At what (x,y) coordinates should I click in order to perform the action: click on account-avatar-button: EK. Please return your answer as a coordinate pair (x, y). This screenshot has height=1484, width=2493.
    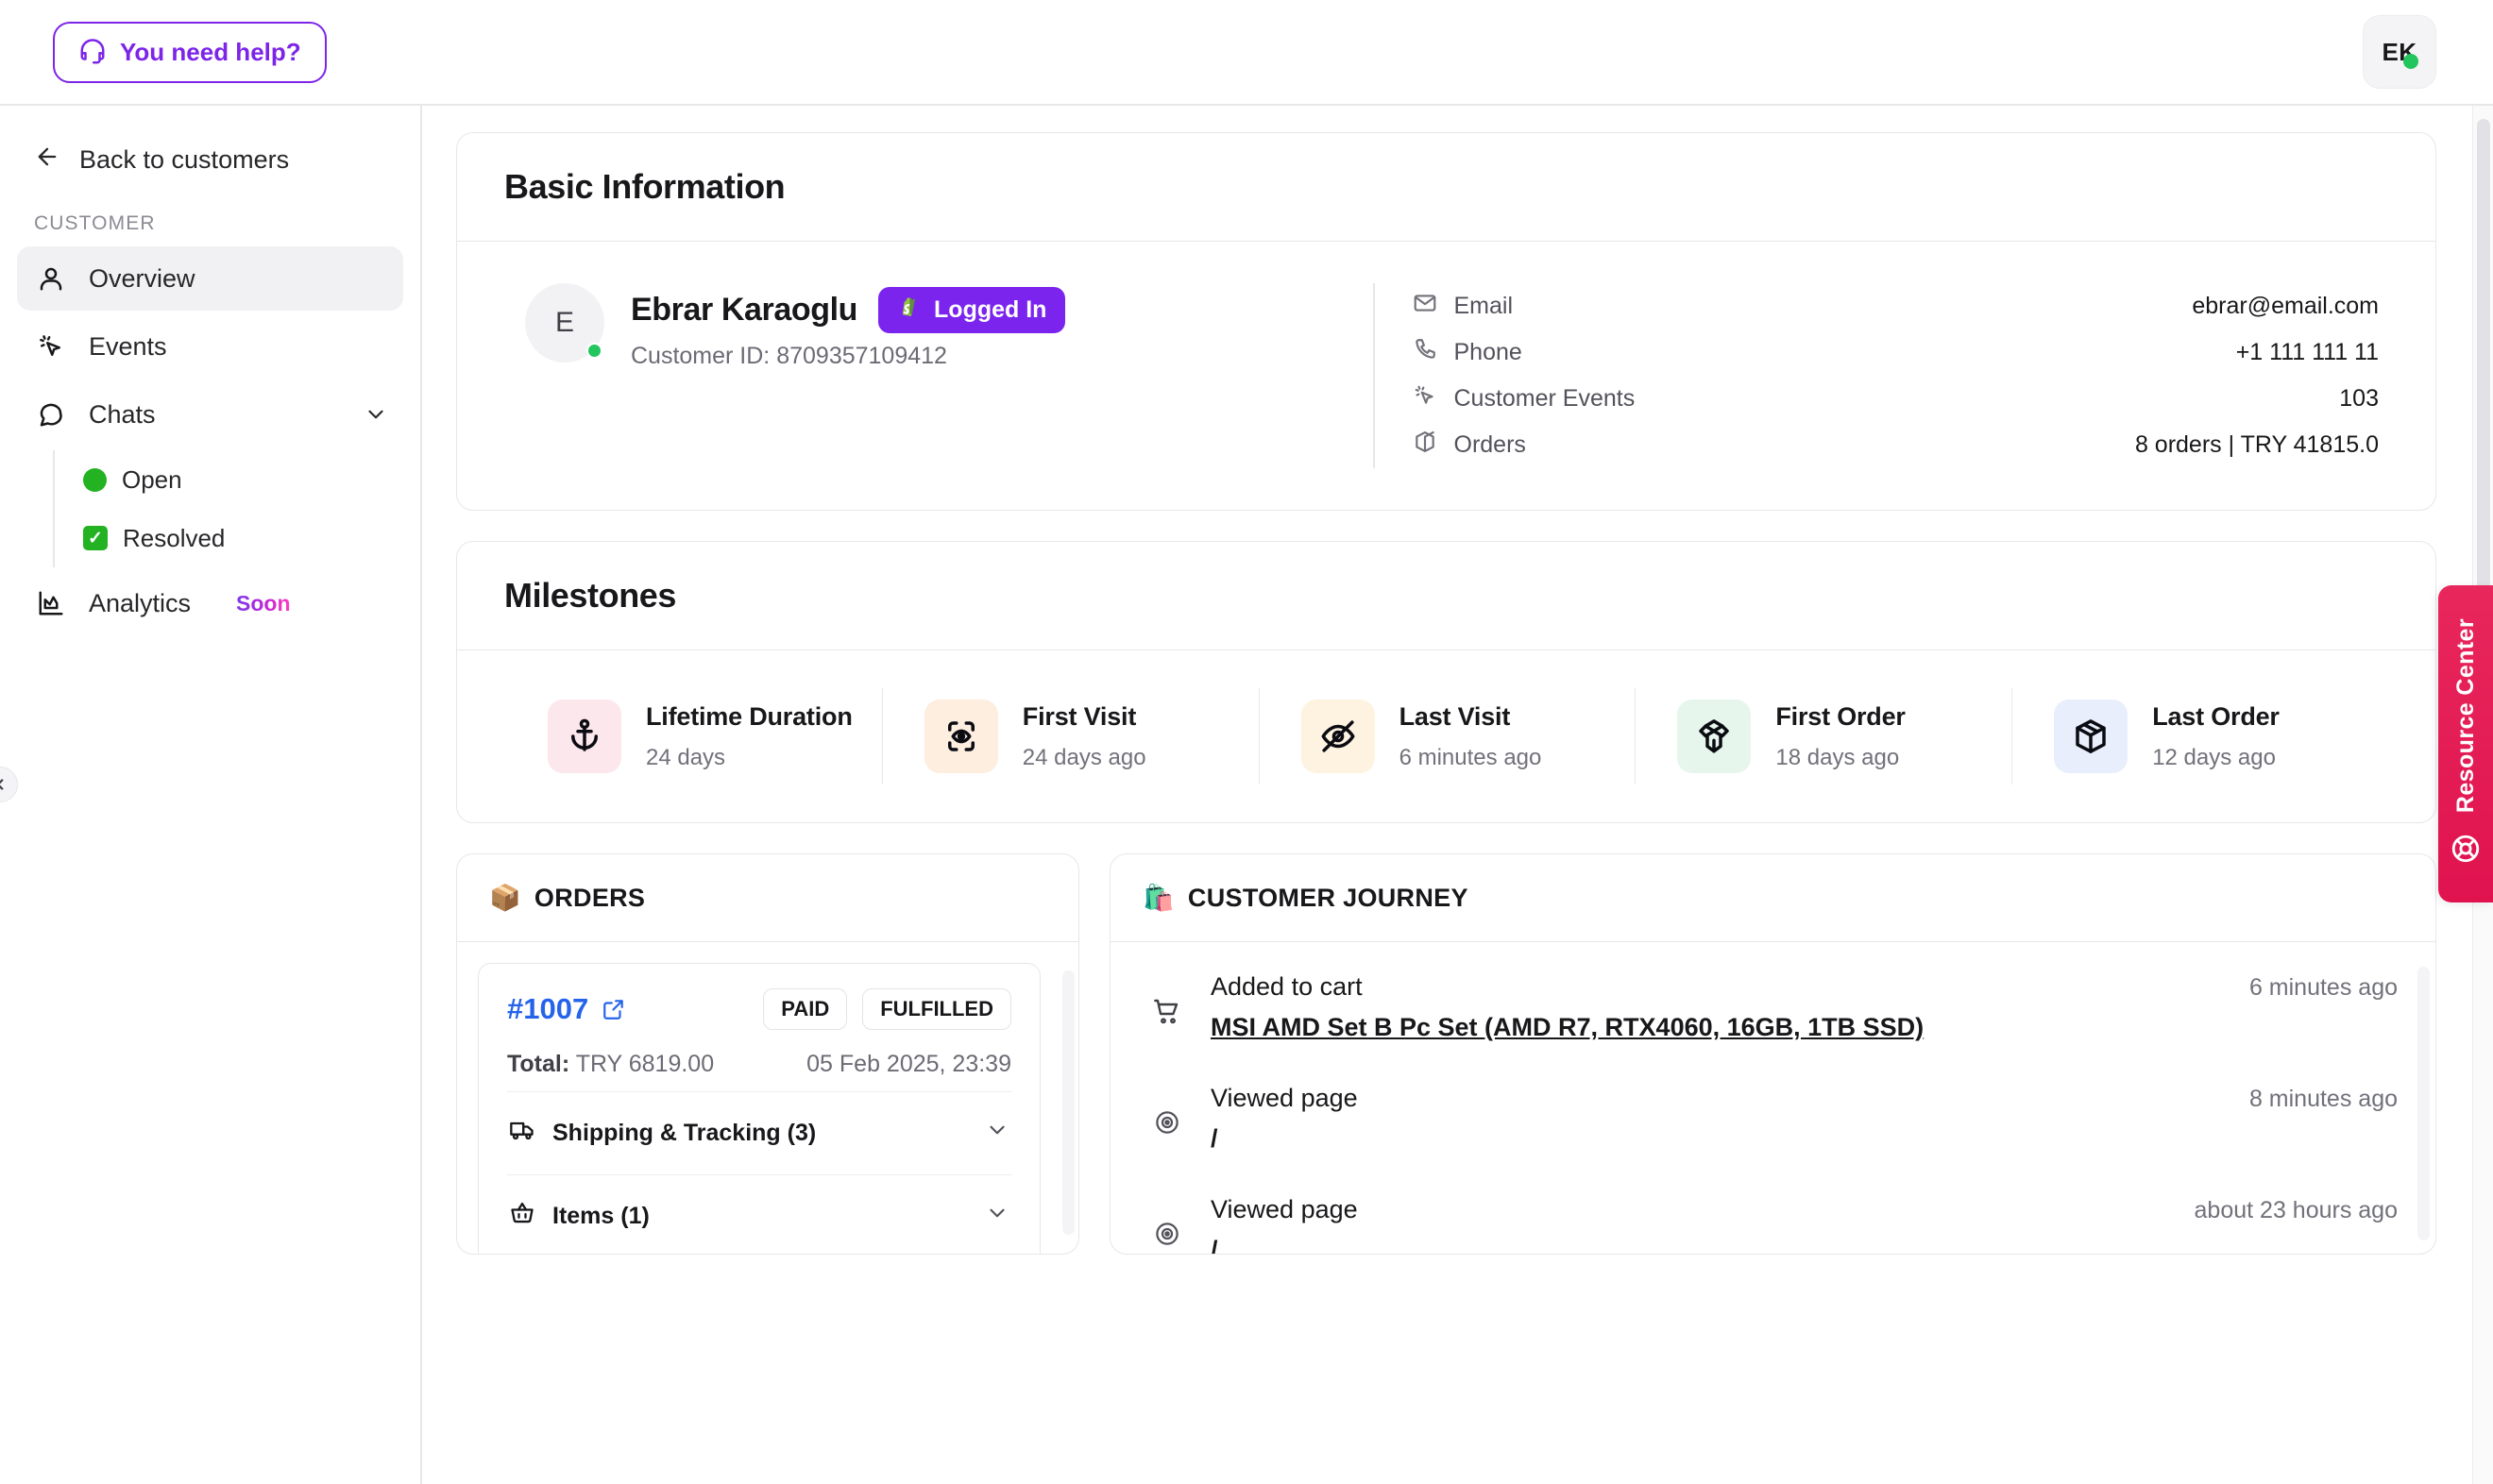
    Looking at the image, I should click on (2399, 52).